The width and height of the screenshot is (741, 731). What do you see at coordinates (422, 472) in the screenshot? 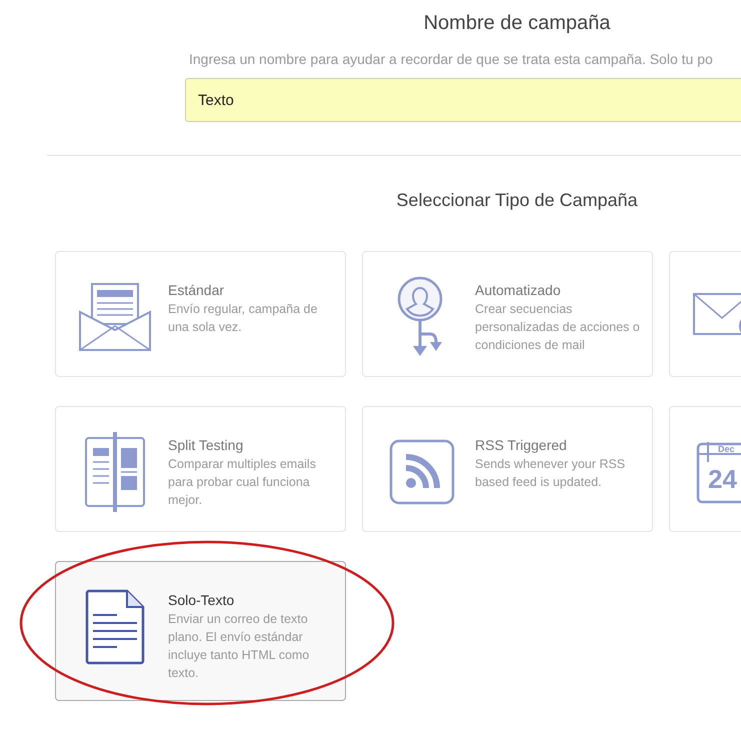
I see `rss-icon` at bounding box center [422, 472].